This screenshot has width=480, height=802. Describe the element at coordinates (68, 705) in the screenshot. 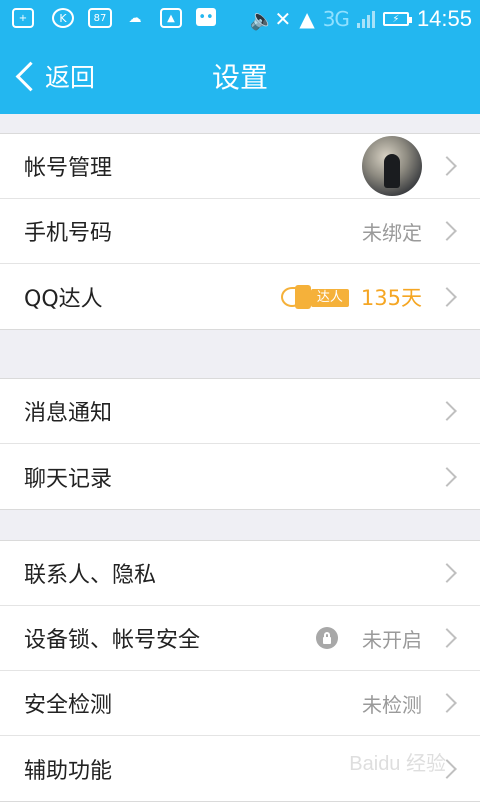

I see `row-label: 安全检测` at that location.